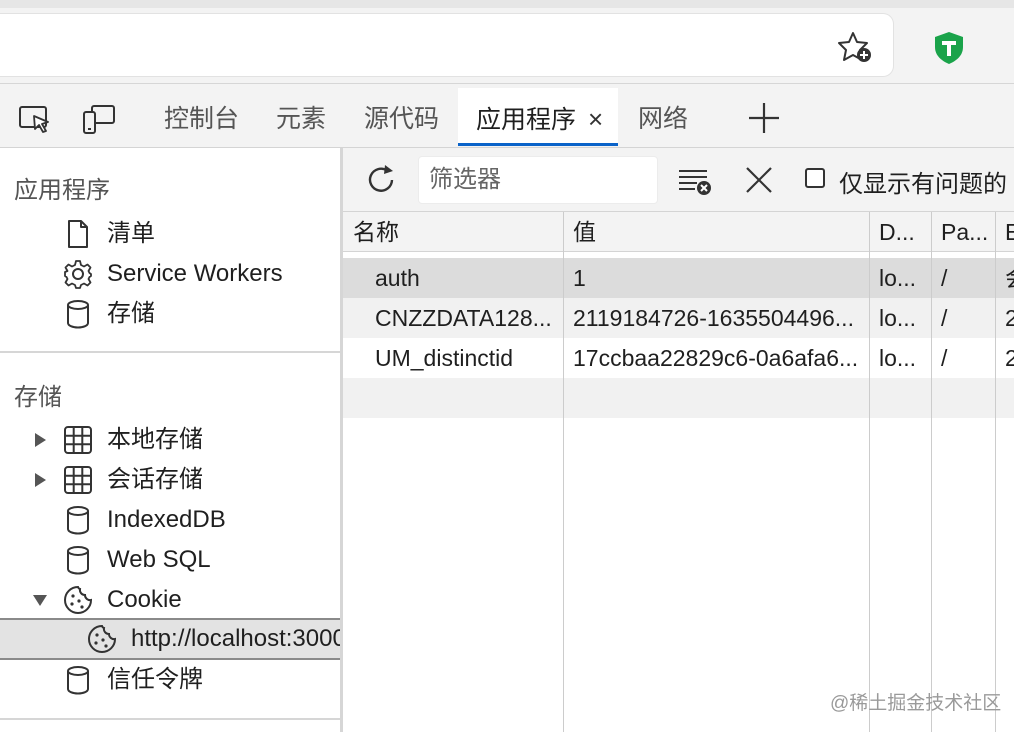 The width and height of the screenshot is (1014, 732). Describe the element at coordinates (526, 120) in the screenshot. I see `tab-application-label: 应用程序` at that location.